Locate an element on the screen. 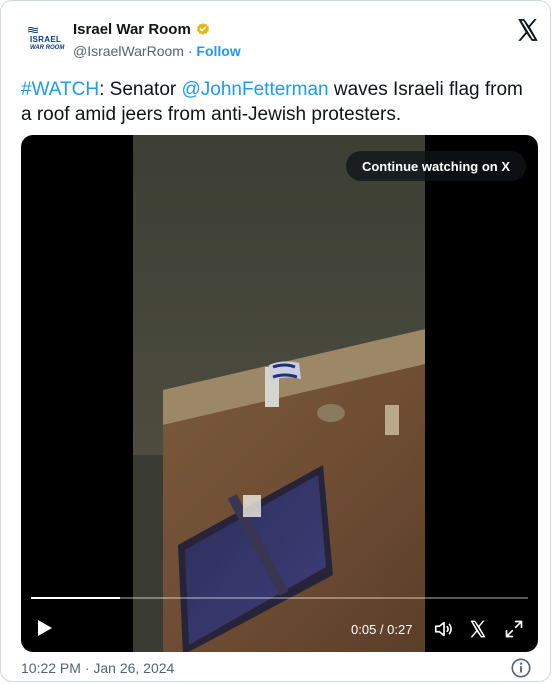 The image size is (554, 684). avatar-flag-icon is located at coordinates (33, 30).